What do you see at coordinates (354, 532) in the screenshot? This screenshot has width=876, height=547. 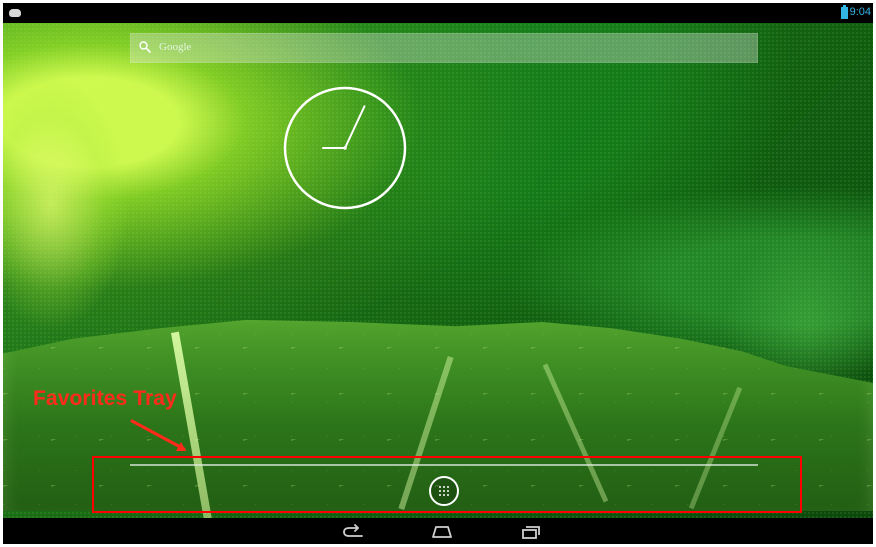 I see `back-icon` at bounding box center [354, 532].